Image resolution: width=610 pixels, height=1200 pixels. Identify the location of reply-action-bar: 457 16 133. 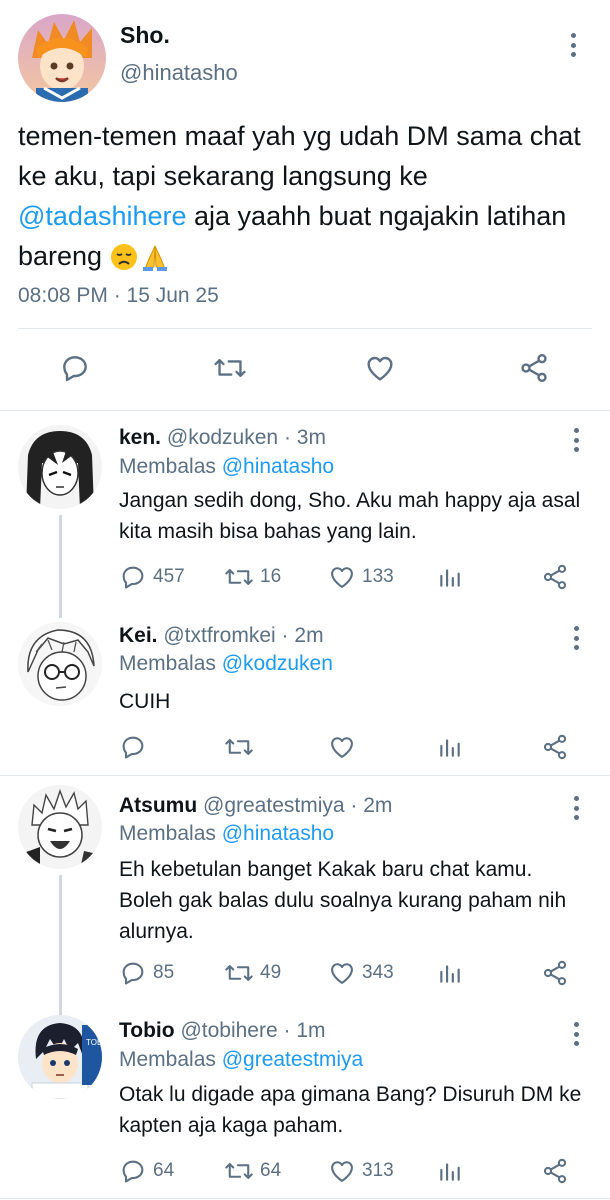
(305, 577).